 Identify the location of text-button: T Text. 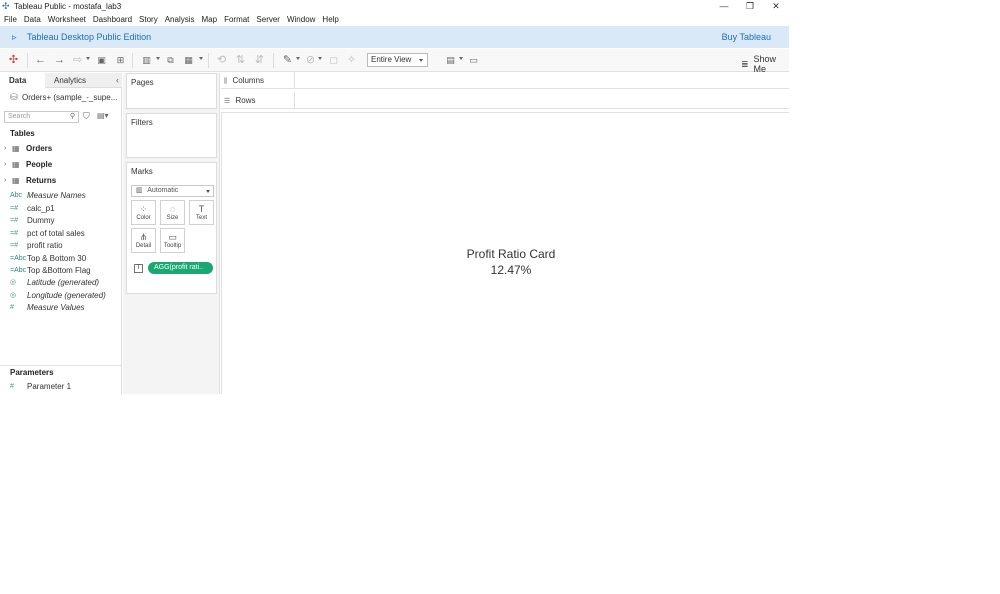
(201, 212).